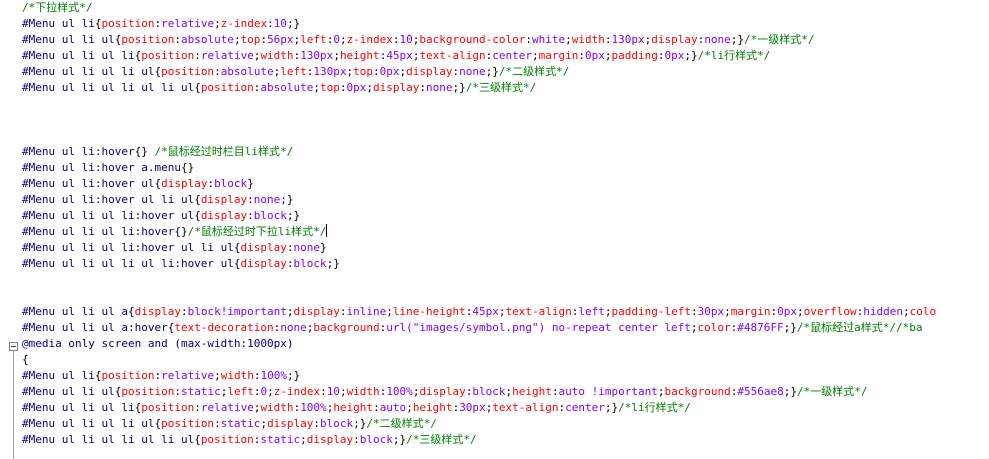 The width and height of the screenshot is (989, 459). What do you see at coordinates (240, 391) in the screenshot?
I see `code-token: left` at bounding box center [240, 391].